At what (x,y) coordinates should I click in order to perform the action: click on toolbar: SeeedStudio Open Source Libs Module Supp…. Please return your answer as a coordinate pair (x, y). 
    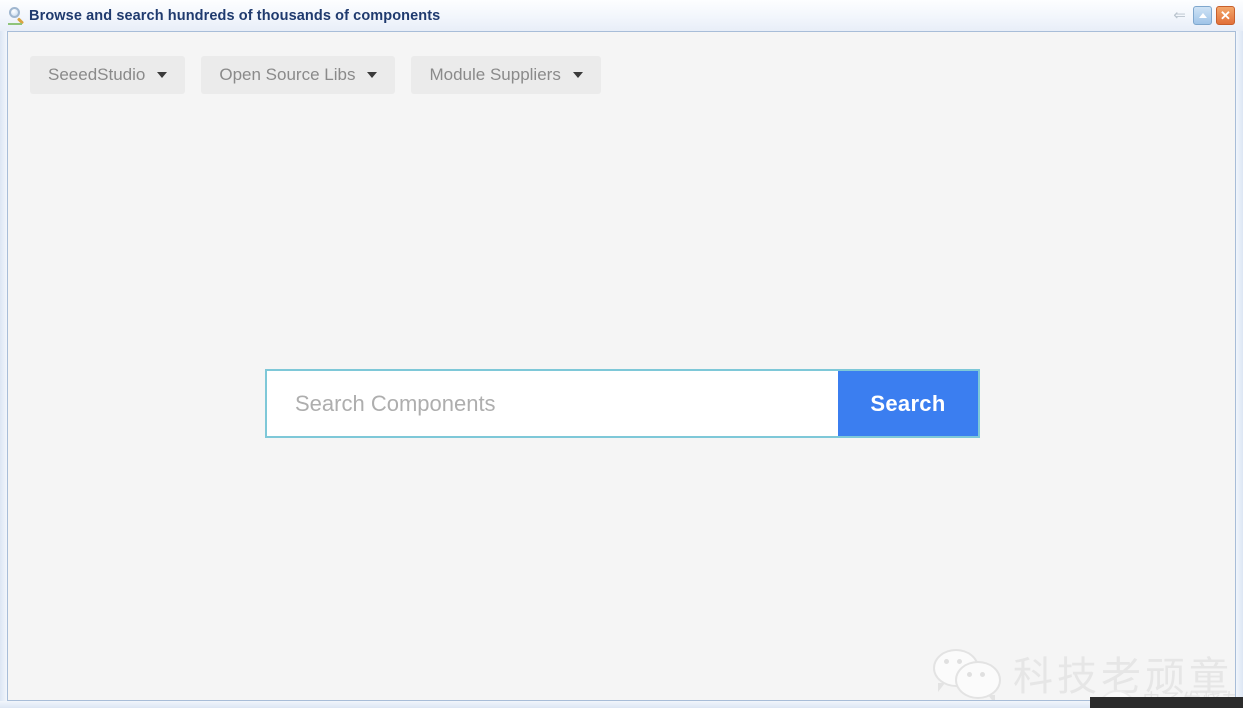
    Looking at the image, I should click on (315, 75).